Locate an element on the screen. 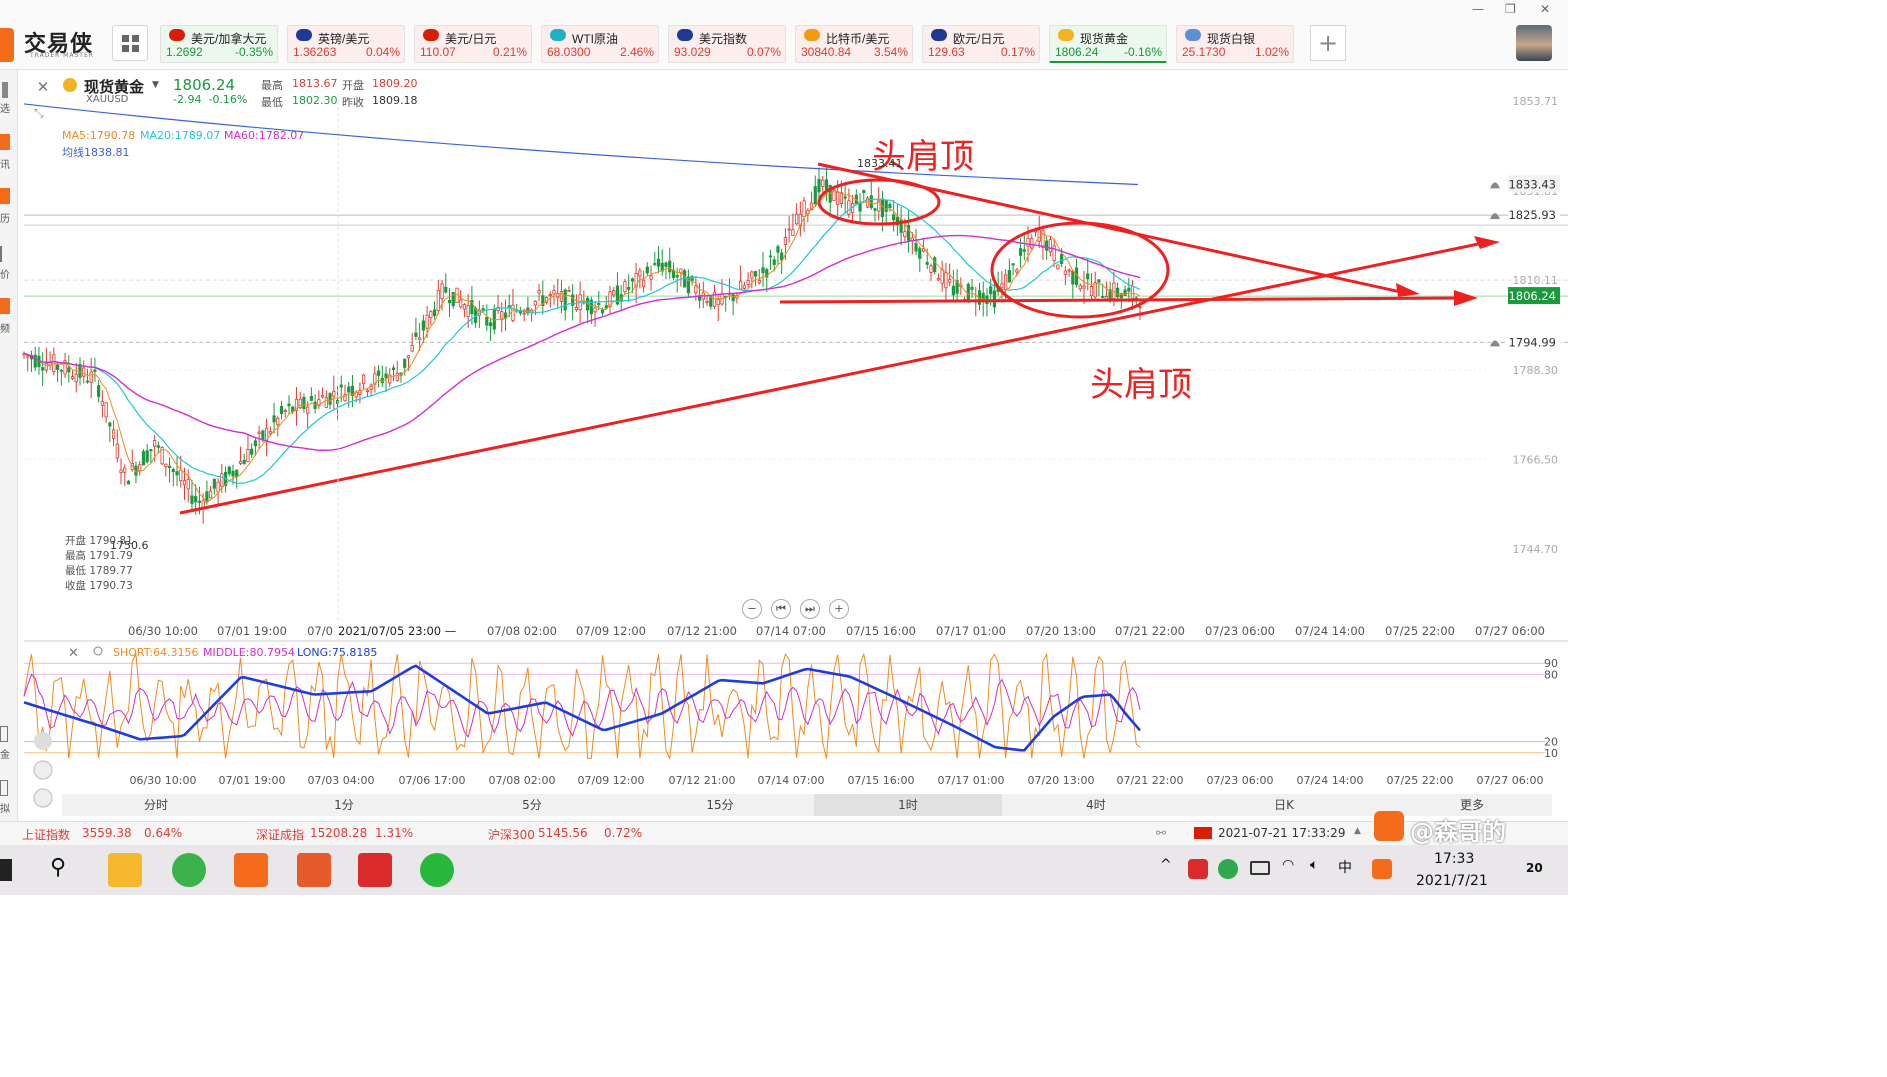  time-axis-label: 07/24 14:00 is located at coordinates (1330, 631).